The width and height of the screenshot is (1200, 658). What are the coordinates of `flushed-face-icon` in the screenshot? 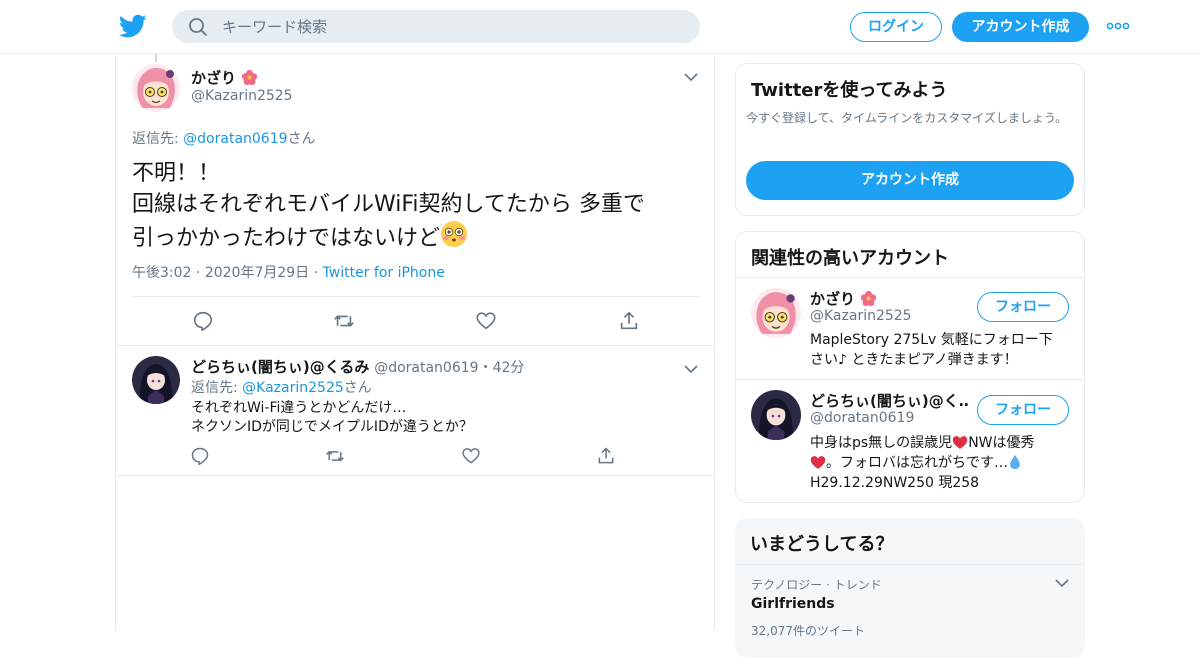 It's located at (454, 234).